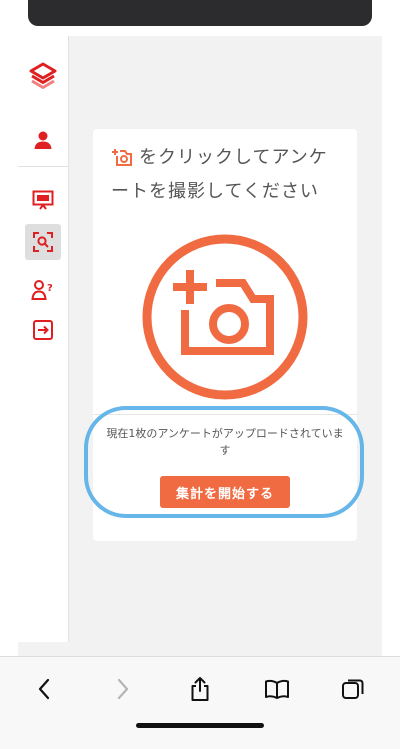 The height and width of the screenshot is (749, 400). Describe the element at coordinates (43, 166) in the screenshot. I see `sidebar-divider` at that location.